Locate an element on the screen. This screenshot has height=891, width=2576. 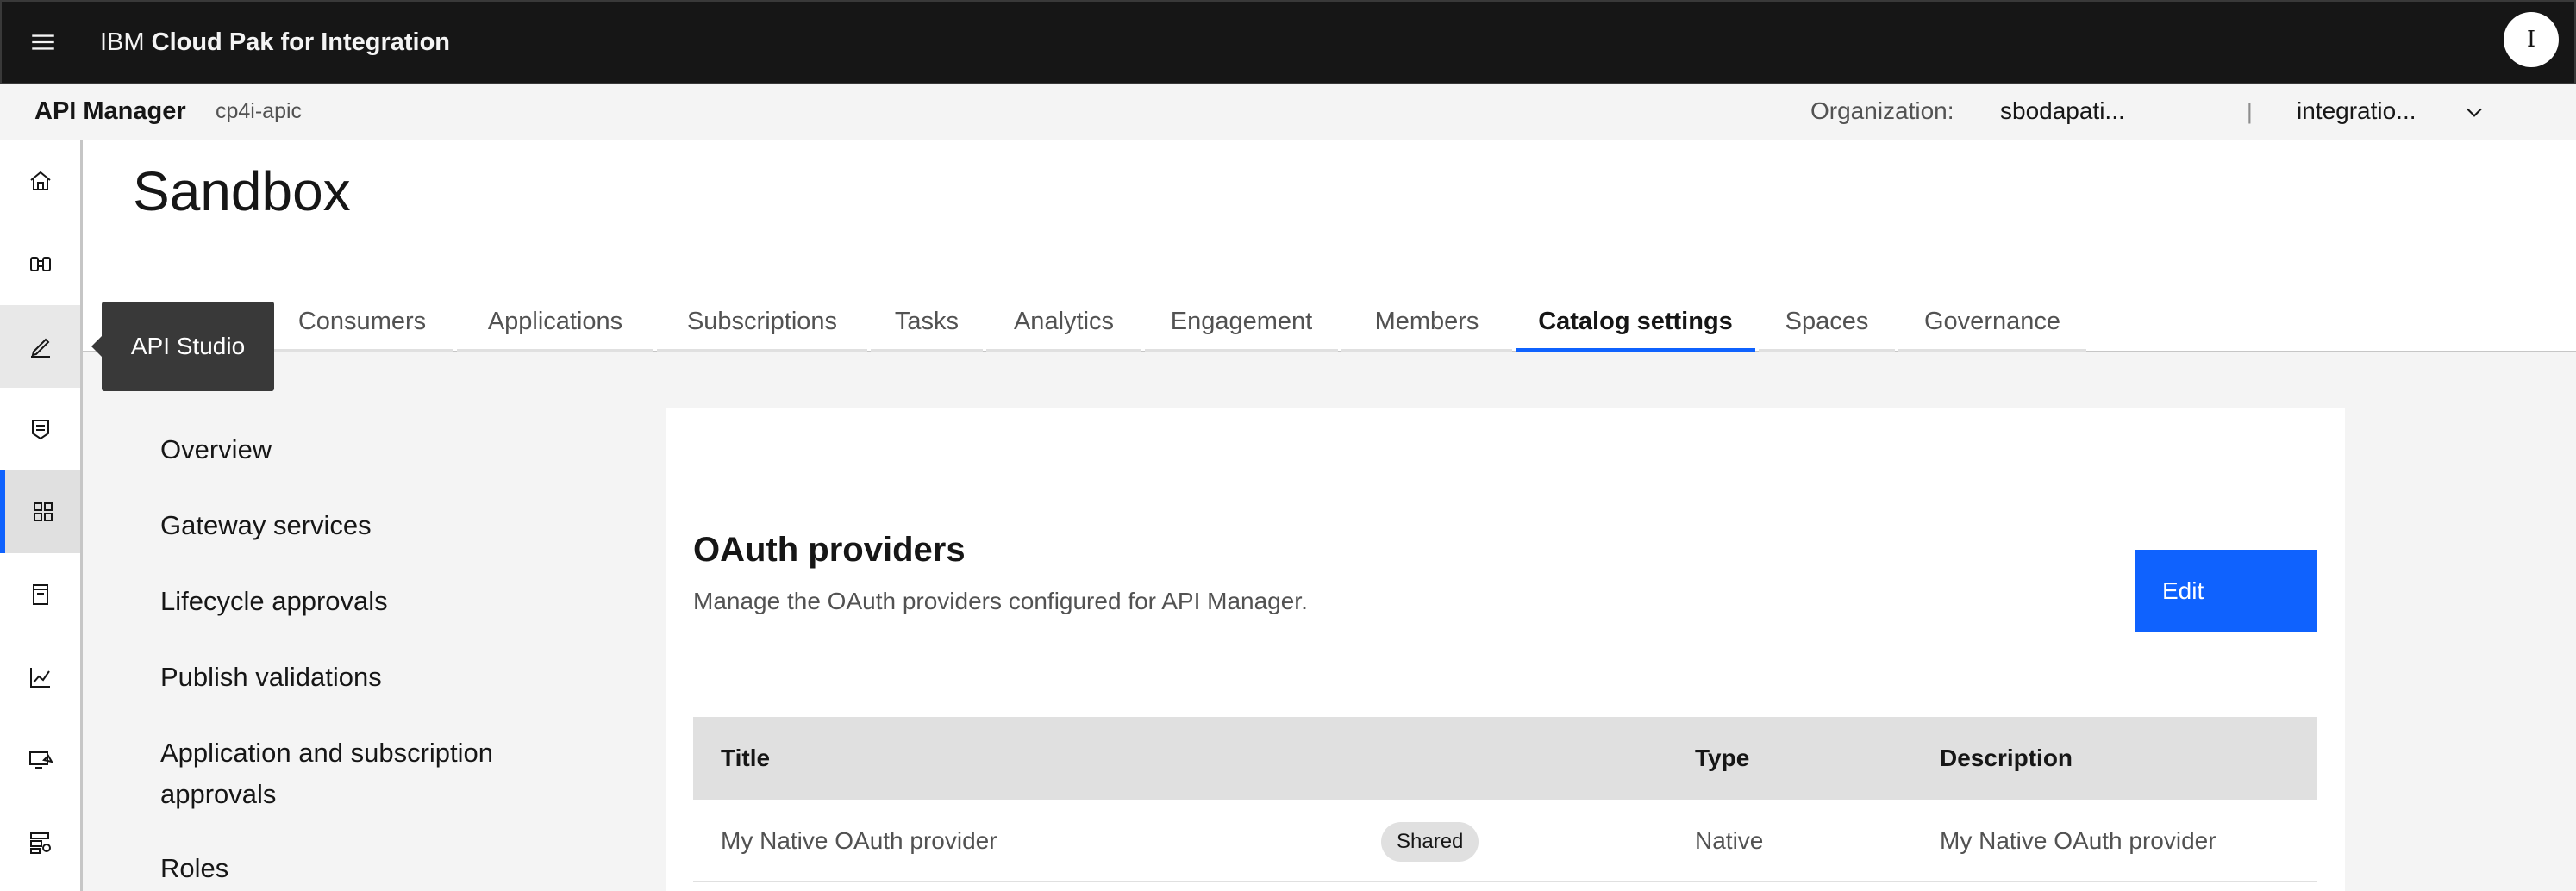
brand-name: Cloud Pak for Integration is located at coordinates (301, 42).